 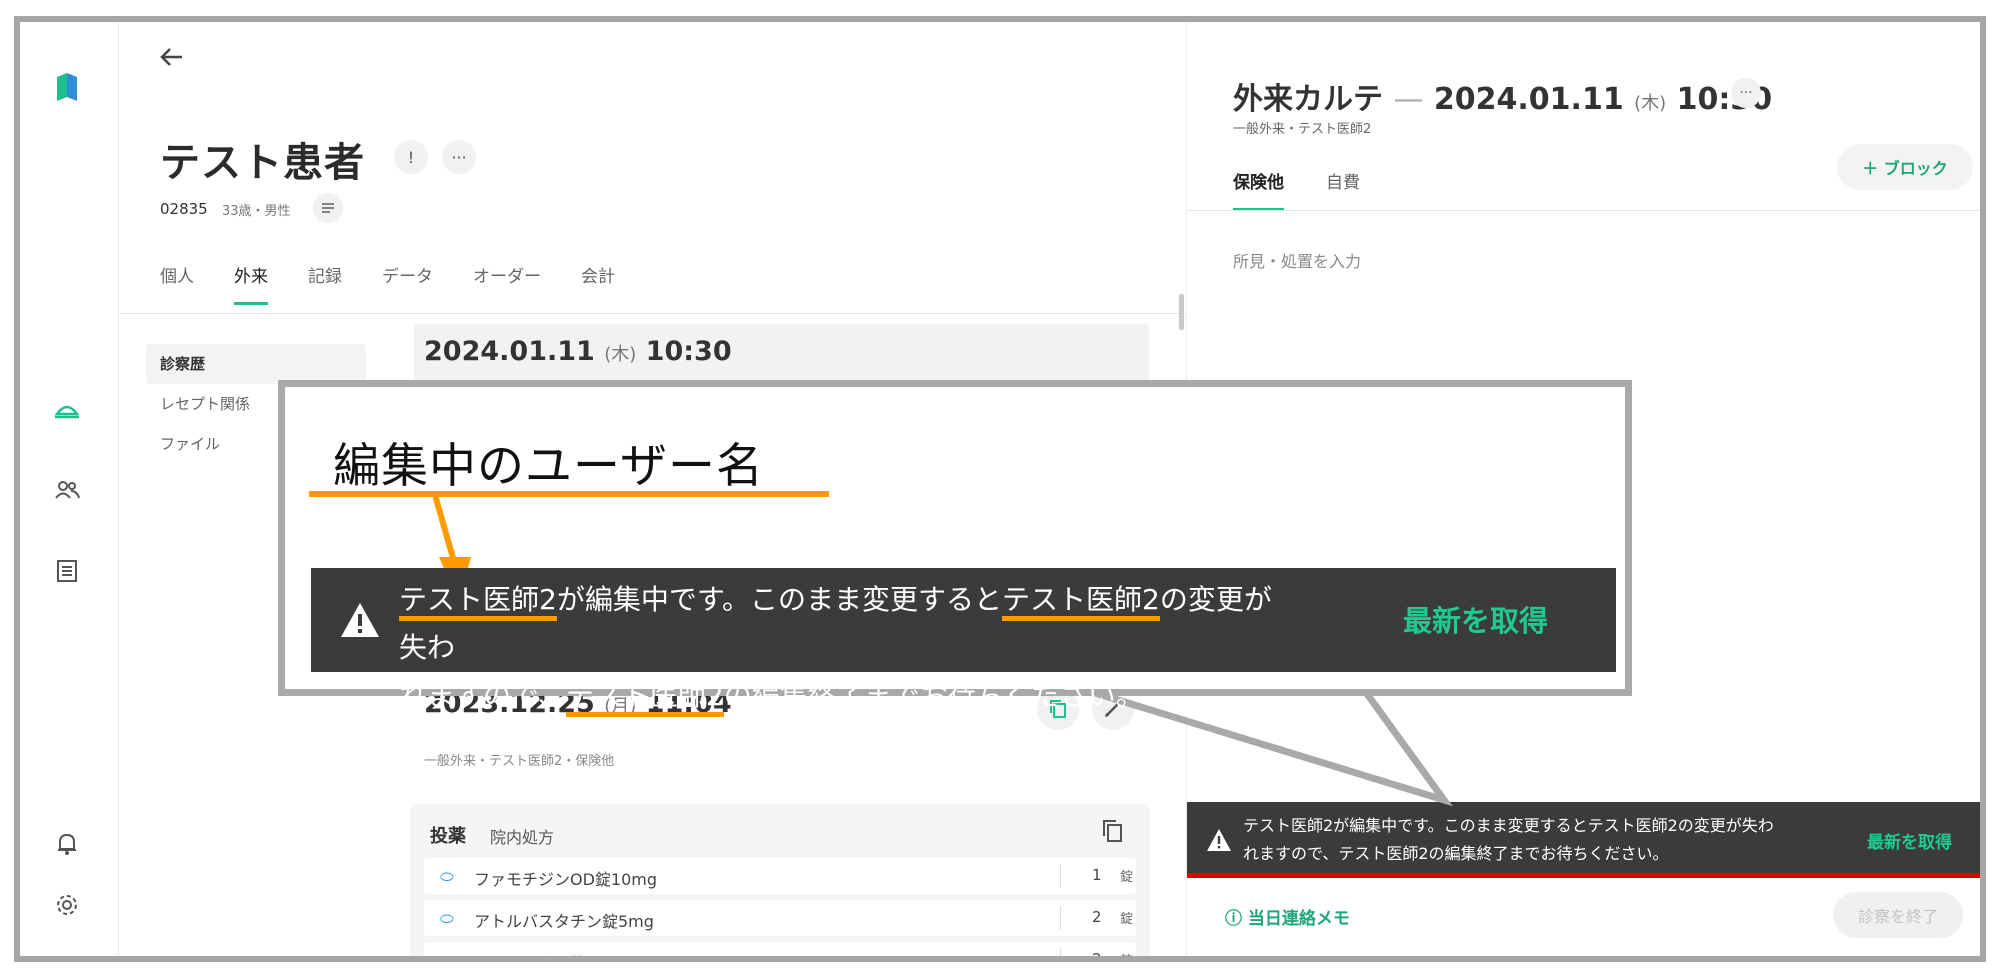 I want to click on rx-item-name: アトルバスタチン錠5mg, so click(x=564, y=921).